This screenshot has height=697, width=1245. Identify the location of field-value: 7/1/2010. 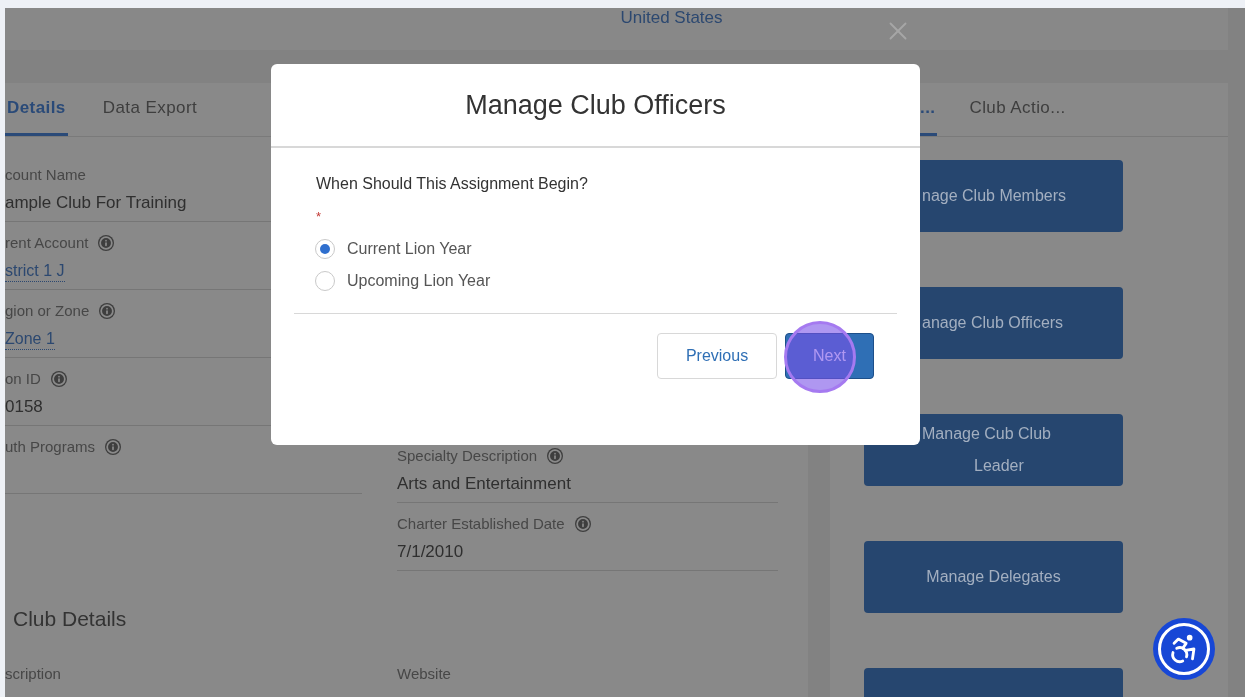
(430, 552).